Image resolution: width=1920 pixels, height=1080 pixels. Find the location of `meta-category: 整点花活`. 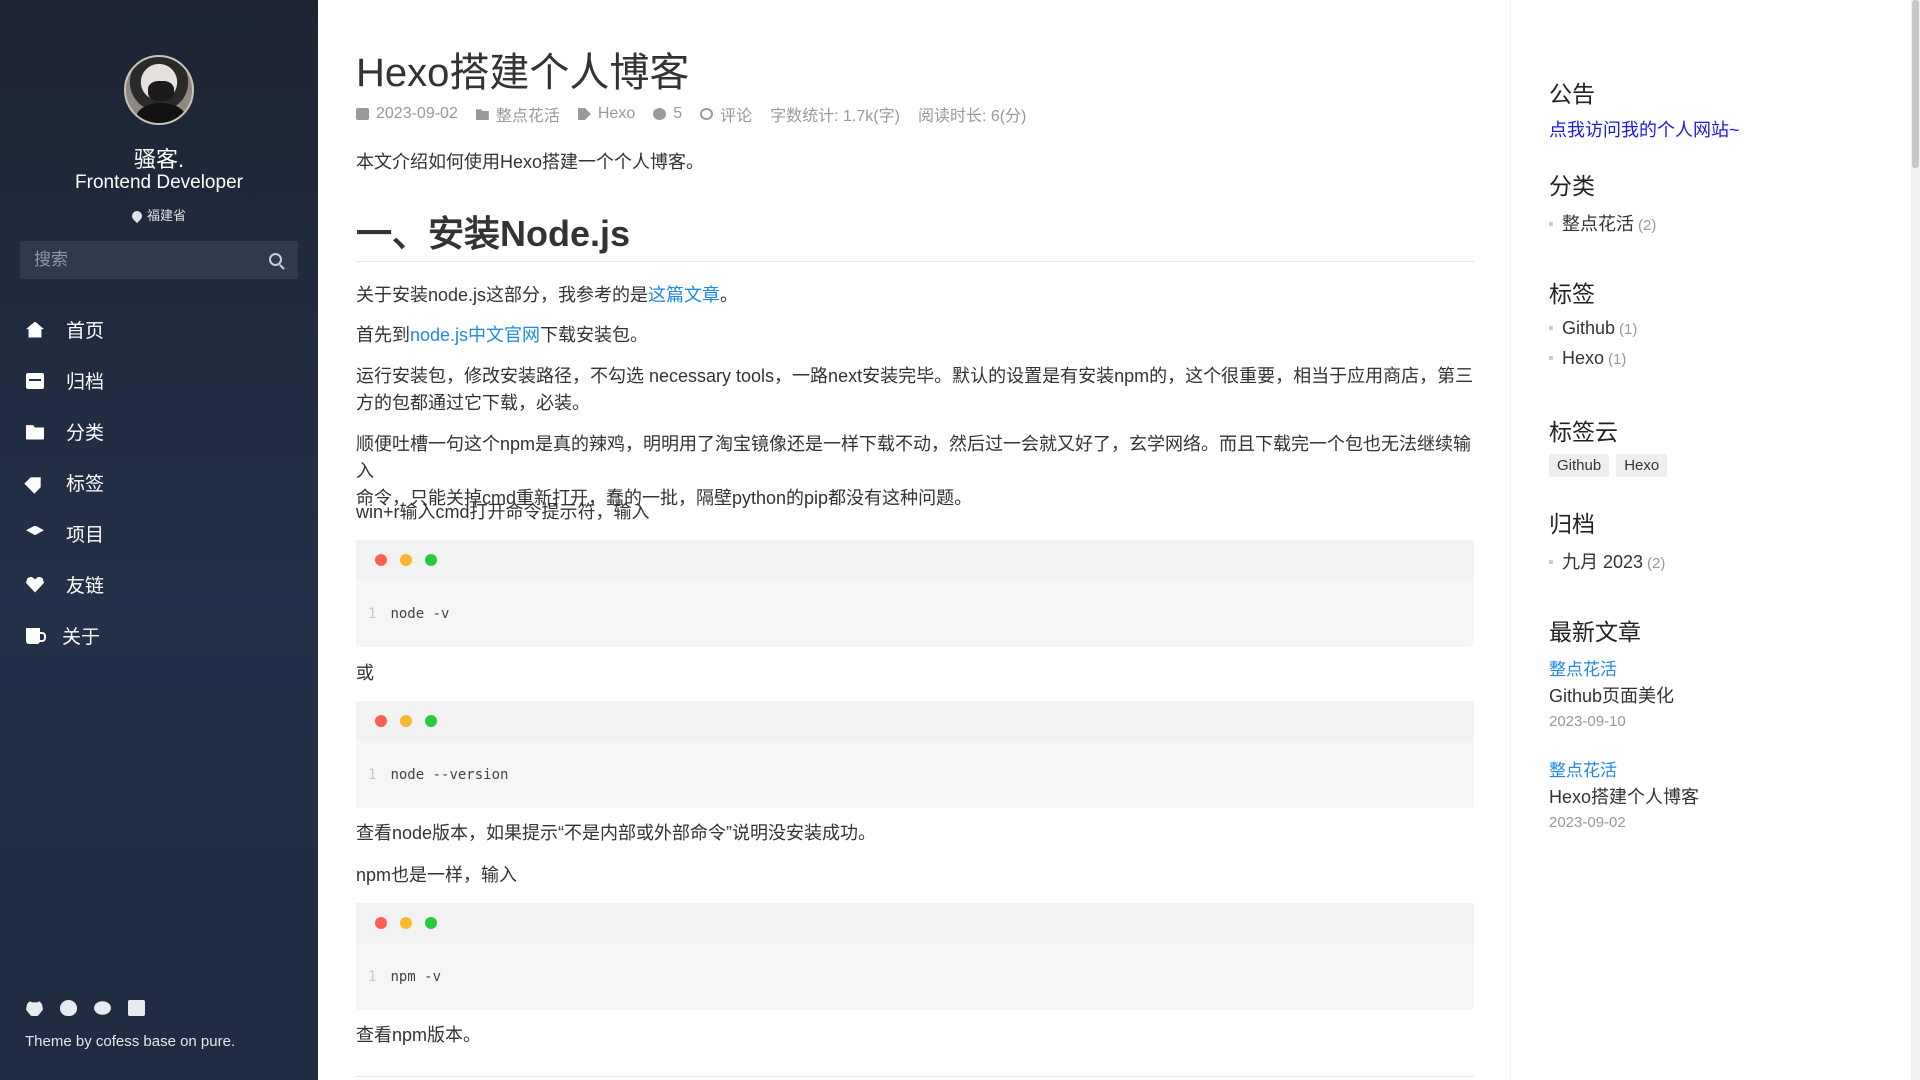

meta-category: 整点花活 is located at coordinates (517, 114).